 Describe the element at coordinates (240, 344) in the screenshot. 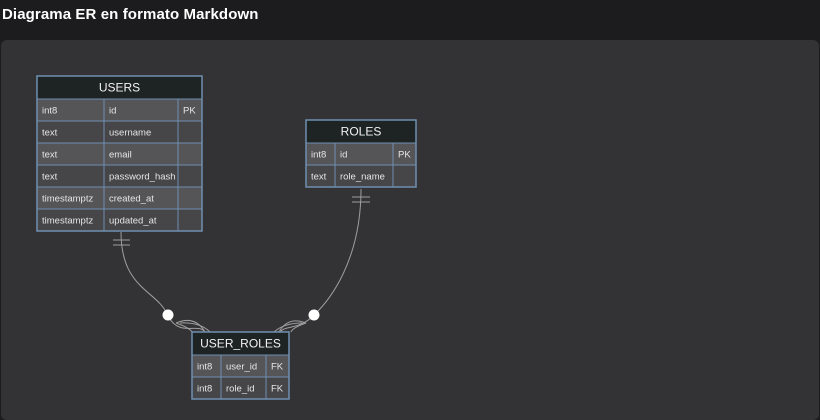

I see `entity-title: USER_ROLES` at that location.